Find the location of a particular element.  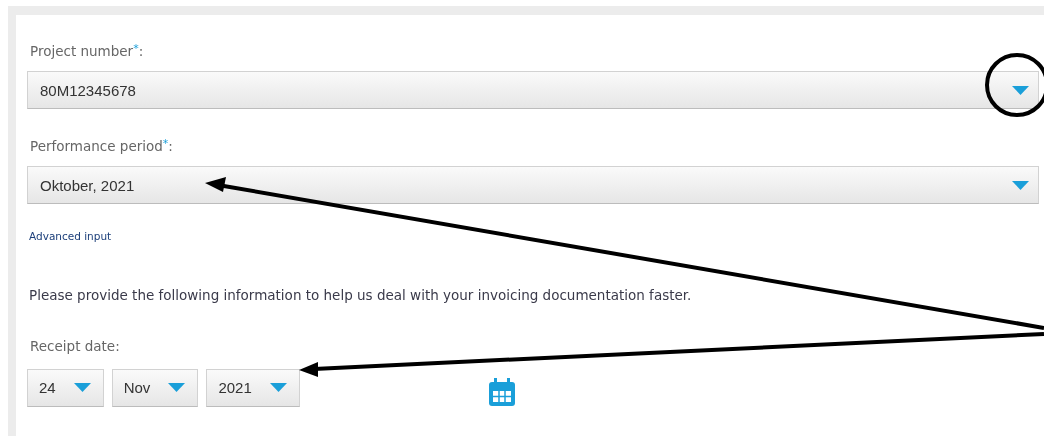

field-label: Performance period$^{*}$: is located at coordinates (102, 147).